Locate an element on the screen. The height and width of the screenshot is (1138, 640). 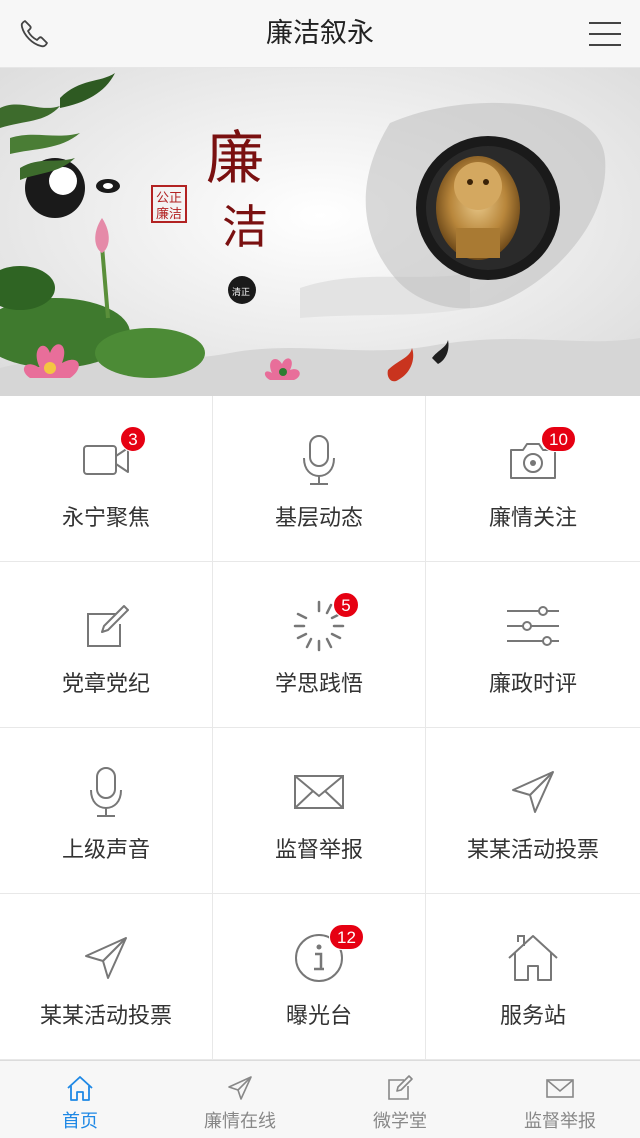
tab-supervision-report: 监督举报 is located at coordinates (560, 1099).